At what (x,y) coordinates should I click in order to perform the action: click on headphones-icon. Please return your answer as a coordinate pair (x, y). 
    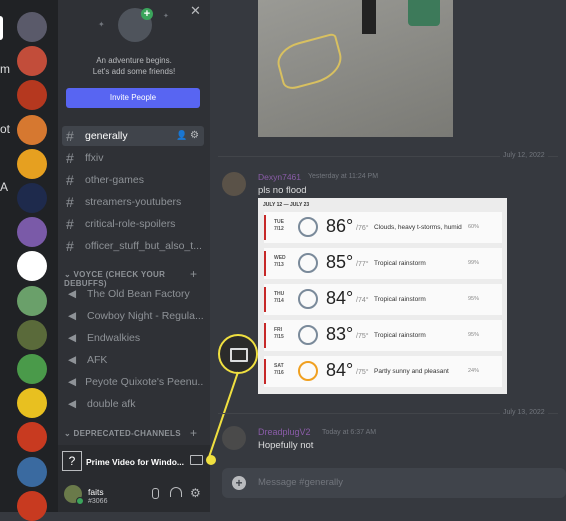
    Looking at the image, I should click on (176, 492).